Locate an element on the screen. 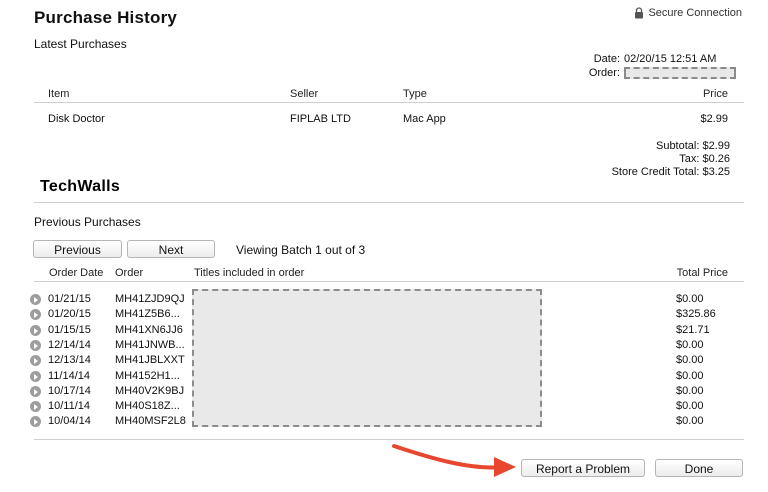 The height and width of the screenshot is (492, 768). order-id: MH40MSF2L8 is located at coordinates (150, 421).